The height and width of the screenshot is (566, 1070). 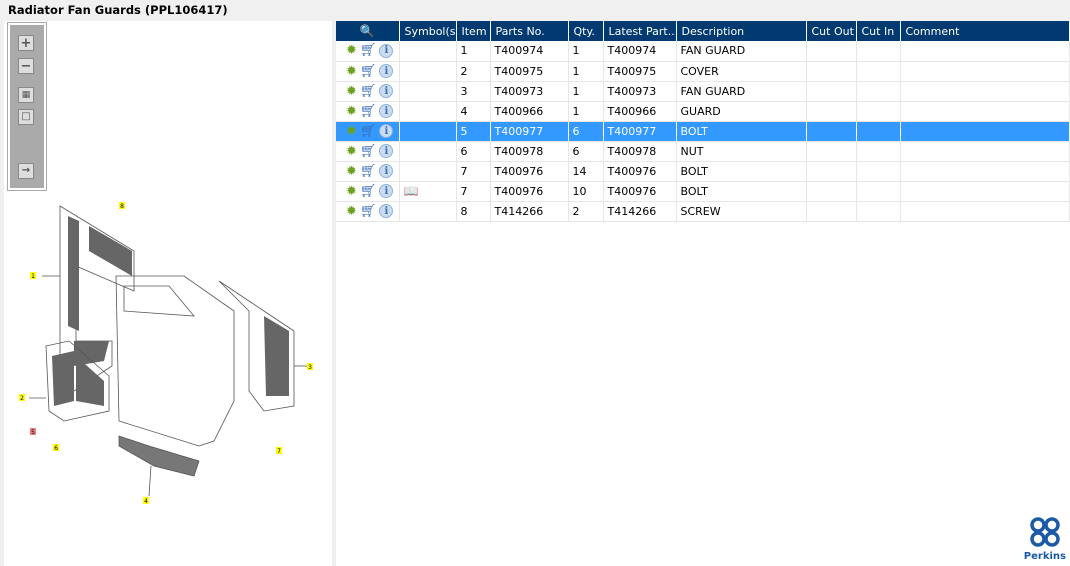 I want to click on table-row: ✹ 🛒︎ i 6 T400978 6 T400978 NUT, so click(x=703, y=151).